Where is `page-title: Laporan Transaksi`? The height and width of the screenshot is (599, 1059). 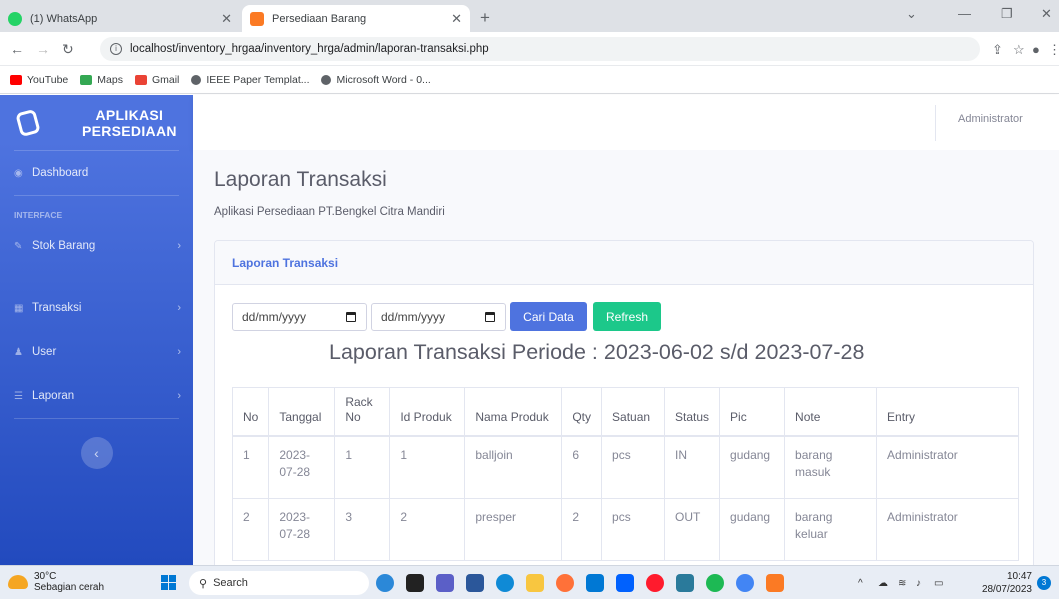
page-title: Laporan Transaksi is located at coordinates (300, 179).